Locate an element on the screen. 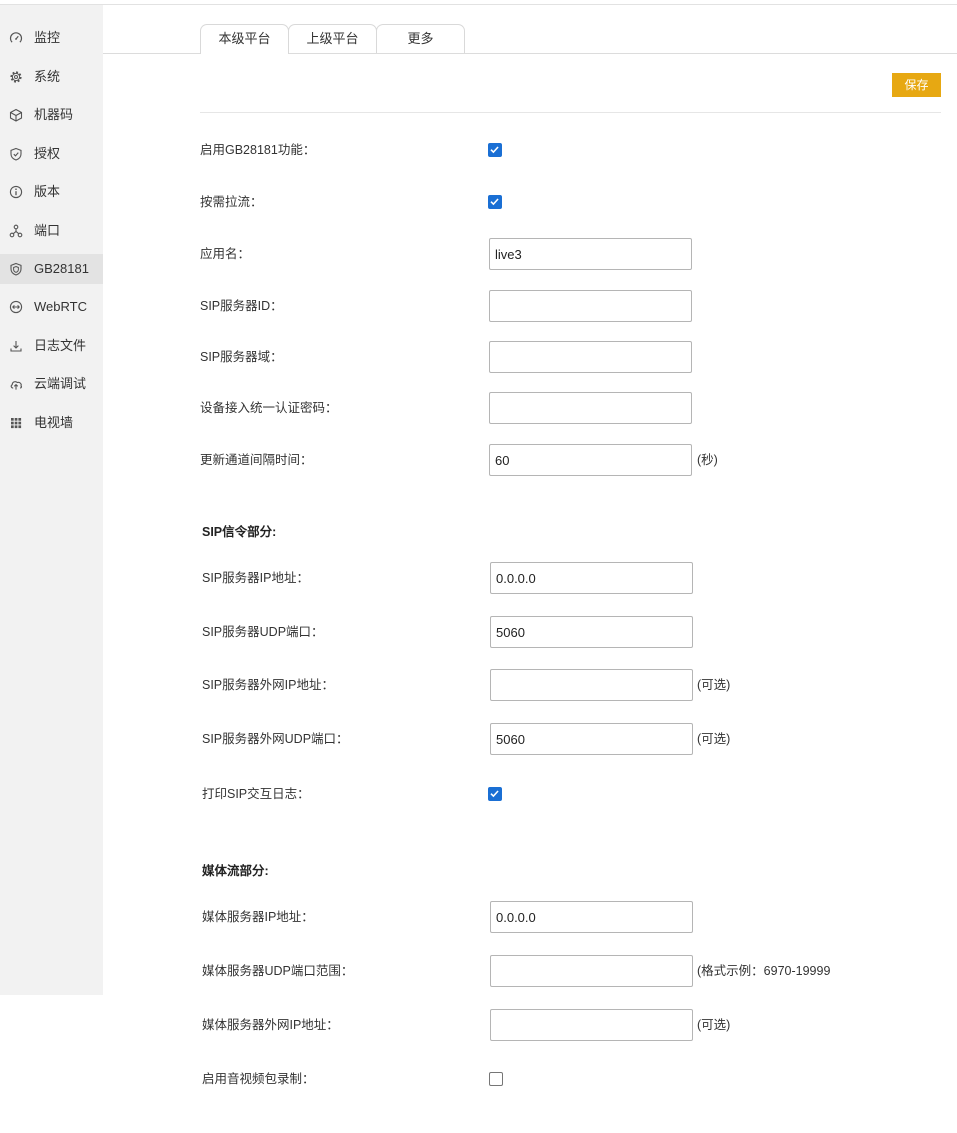 The image size is (957, 1133). on-demand-pull-label: 按需拉流： is located at coordinates (231, 202).